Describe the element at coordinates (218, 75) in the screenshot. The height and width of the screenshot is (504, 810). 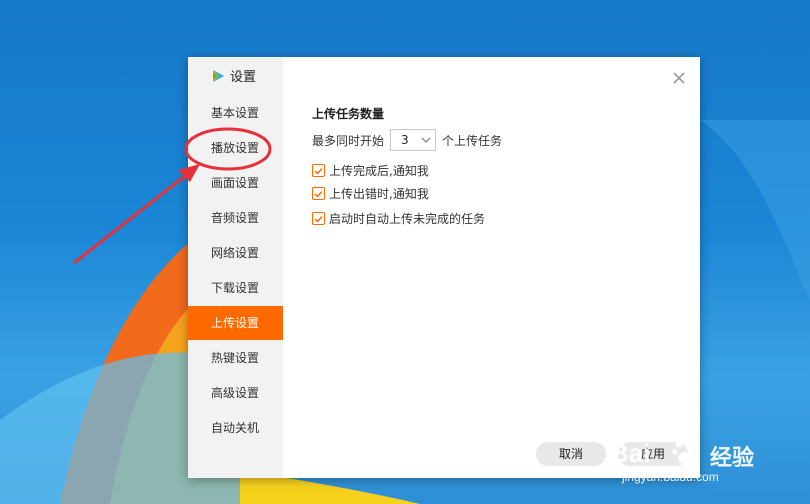
I see `app-logo-icon` at that location.